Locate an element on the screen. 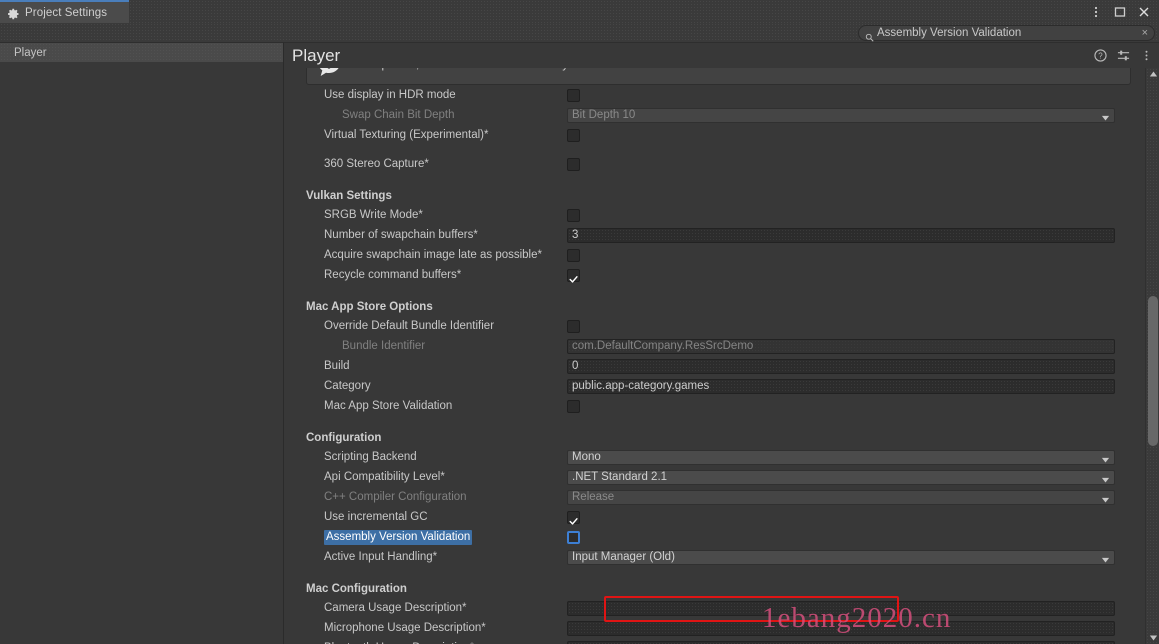  settings-row: Recycle command buffers* is located at coordinates (722, 275).